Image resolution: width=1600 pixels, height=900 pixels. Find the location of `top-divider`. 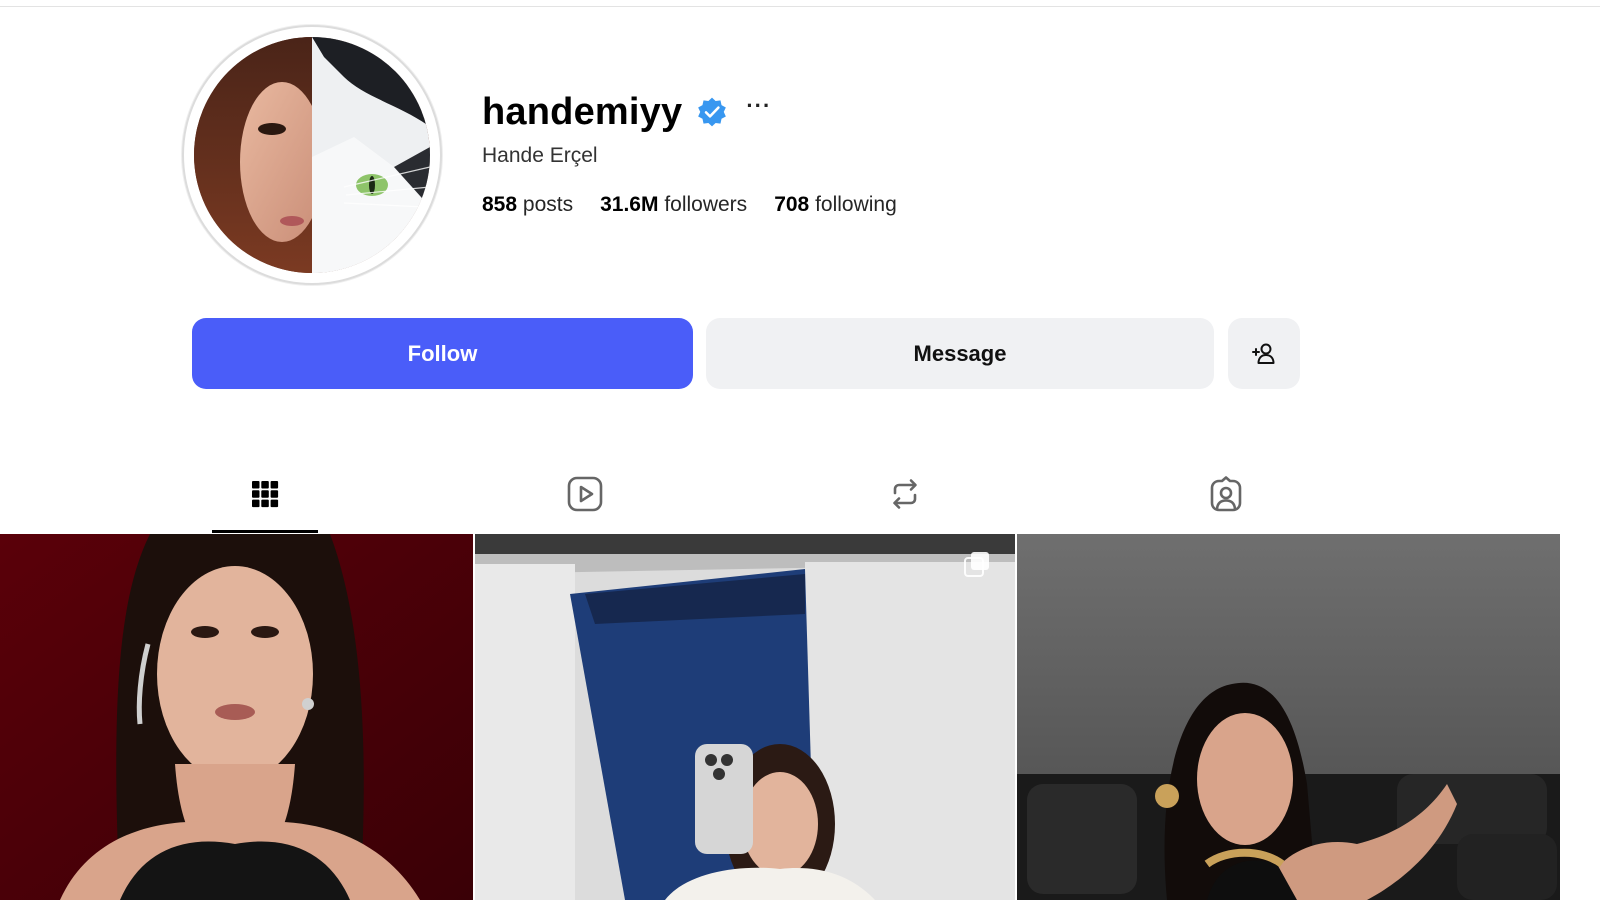

top-divider is located at coordinates (800, 6).